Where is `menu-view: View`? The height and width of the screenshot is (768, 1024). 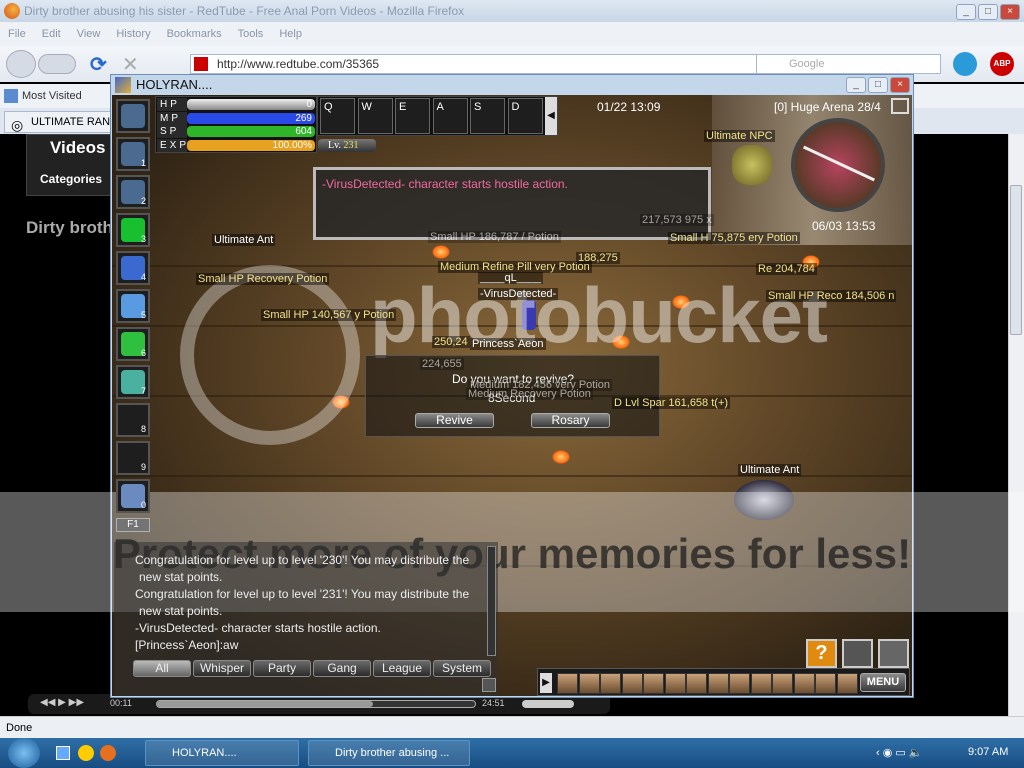 menu-view: View is located at coordinates (89, 34).